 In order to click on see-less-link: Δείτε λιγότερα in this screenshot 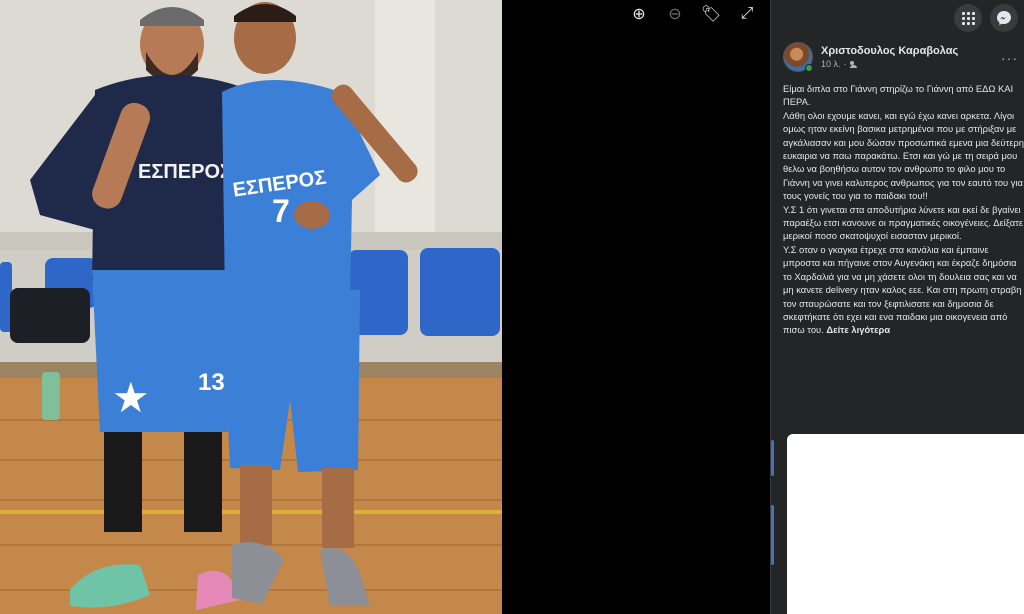, I will do `click(858, 329)`.